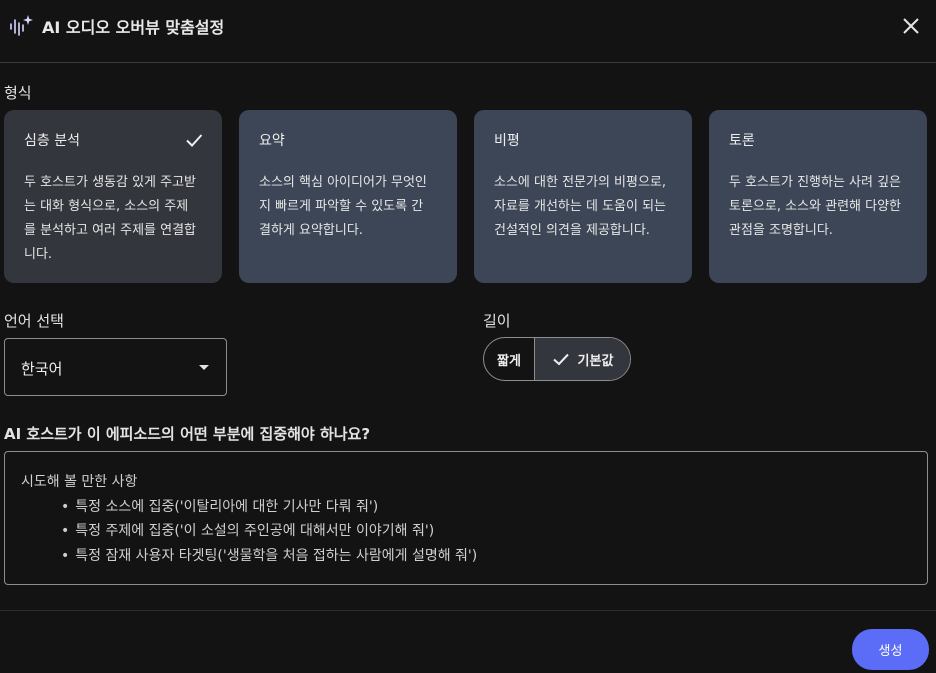 The image size is (936, 673). What do you see at coordinates (272, 141) in the screenshot?
I see `card-title: 요약` at bounding box center [272, 141].